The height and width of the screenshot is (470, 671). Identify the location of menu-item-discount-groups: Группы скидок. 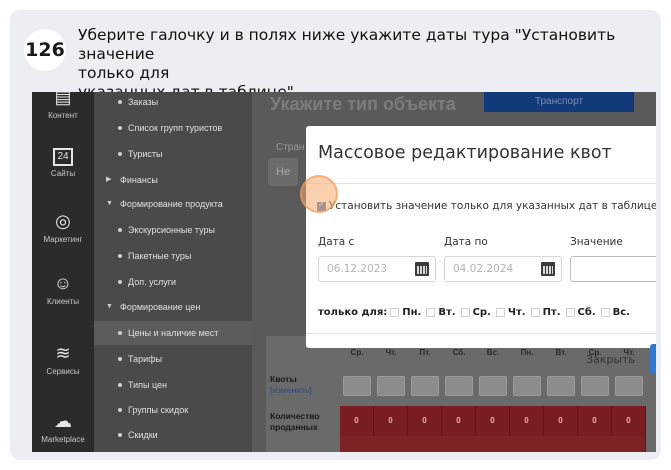
(173, 410).